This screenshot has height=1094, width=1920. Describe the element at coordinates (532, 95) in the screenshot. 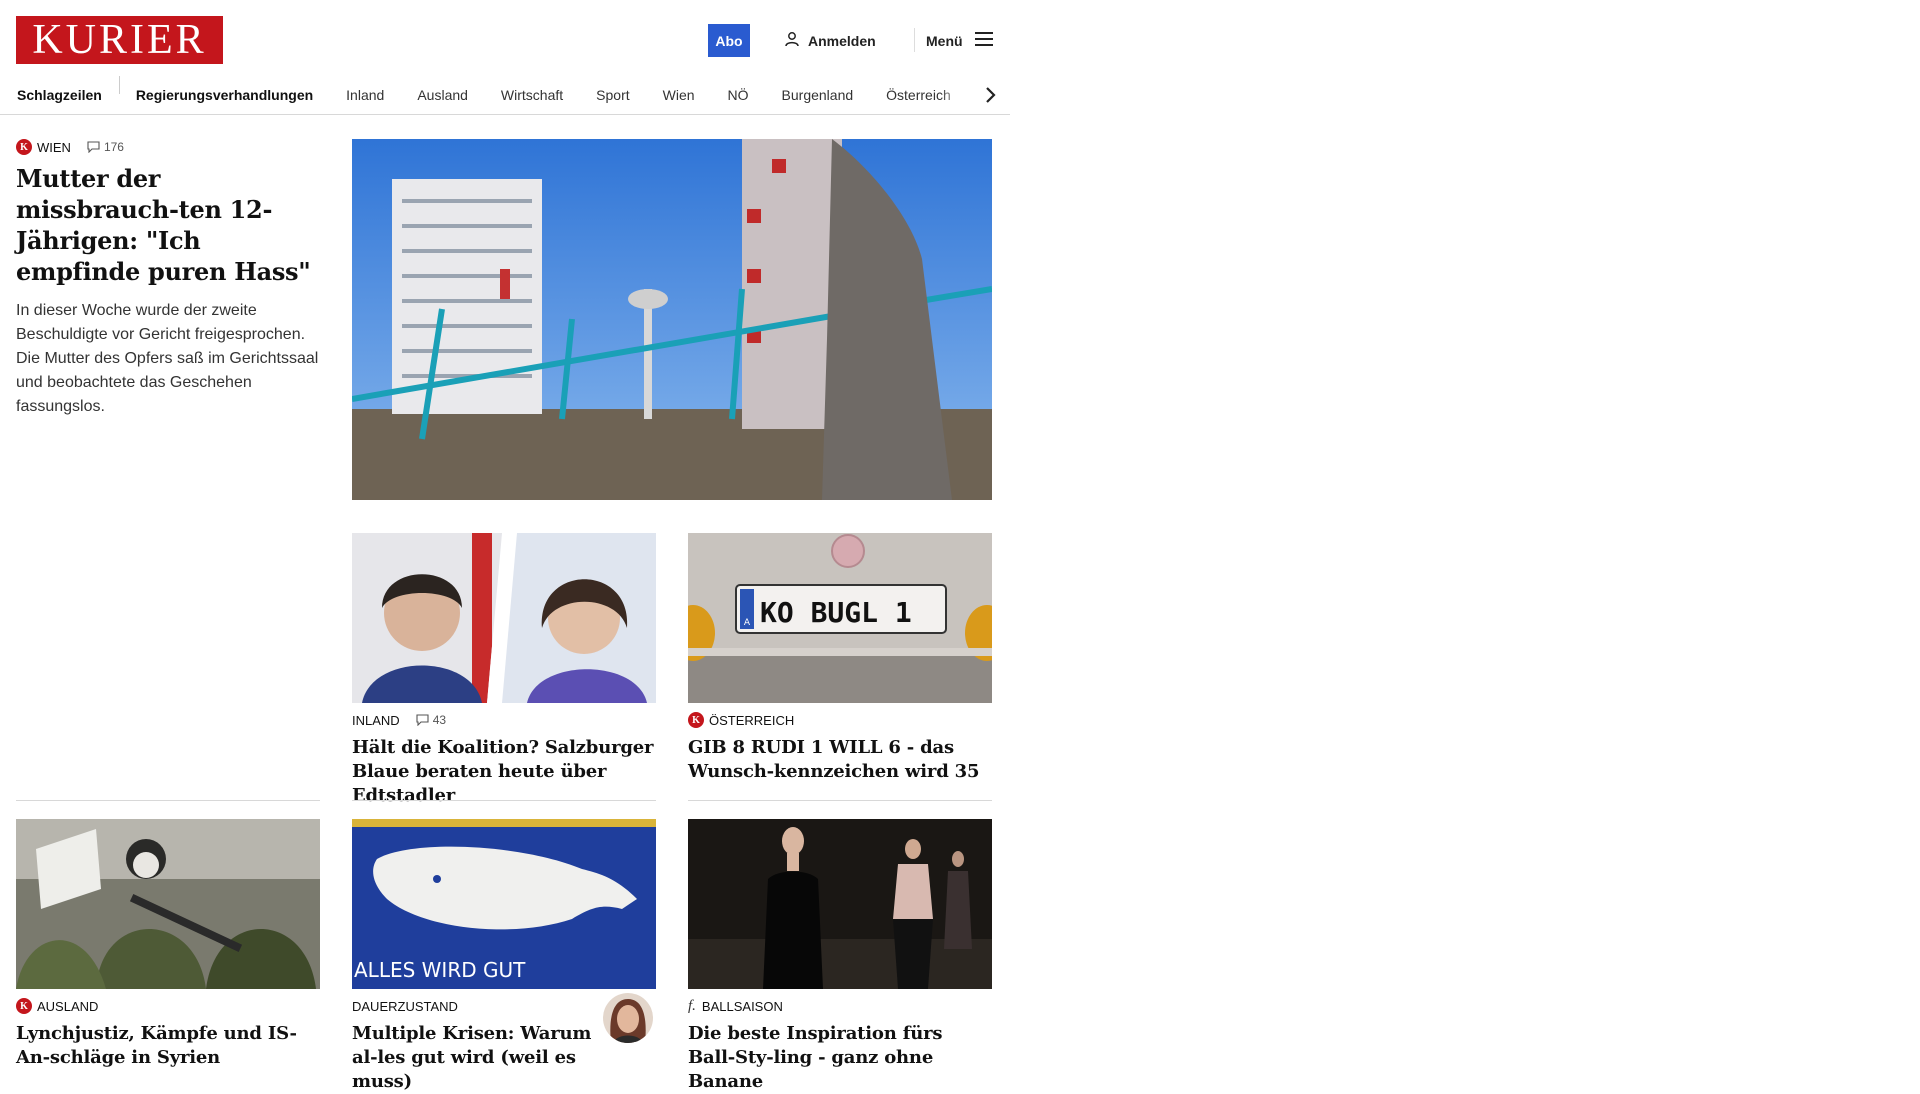

I see `nav-item-wirtschaft: Wirtschaft` at that location.